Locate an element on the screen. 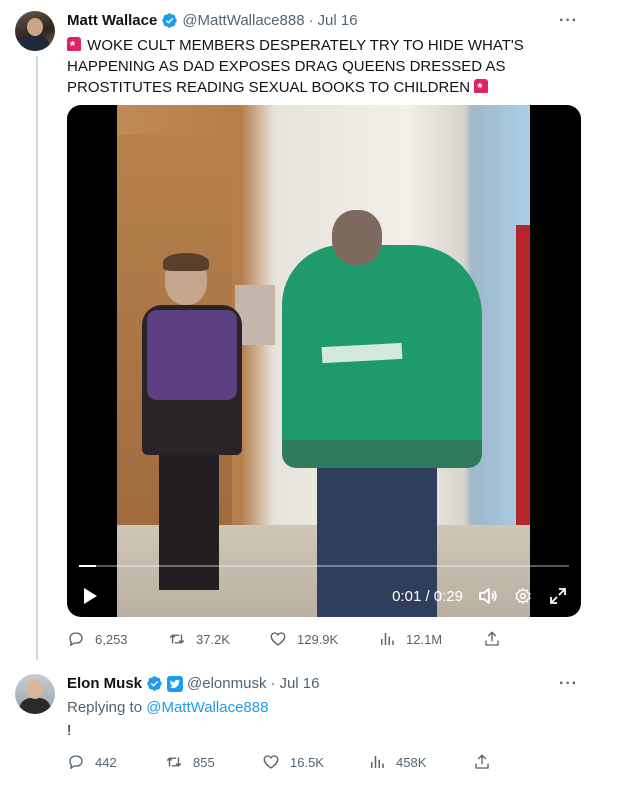 The height and width of the screenshot is (787, 619). thread-connector-line is located at coordinates (37, 358).